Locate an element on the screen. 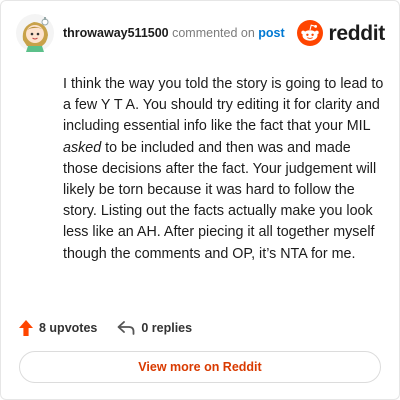 The height and width of the screenshot is (400, 400). replies-label: 0 replies is located at coordinates (167, 328).